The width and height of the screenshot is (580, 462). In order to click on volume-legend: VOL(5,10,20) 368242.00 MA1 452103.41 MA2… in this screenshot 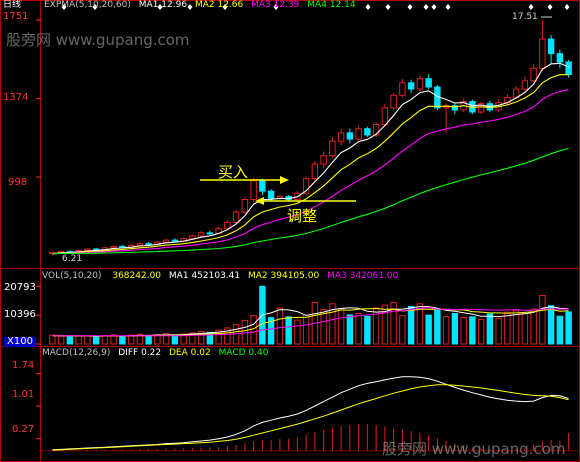, I will do `click(220, 276)`.